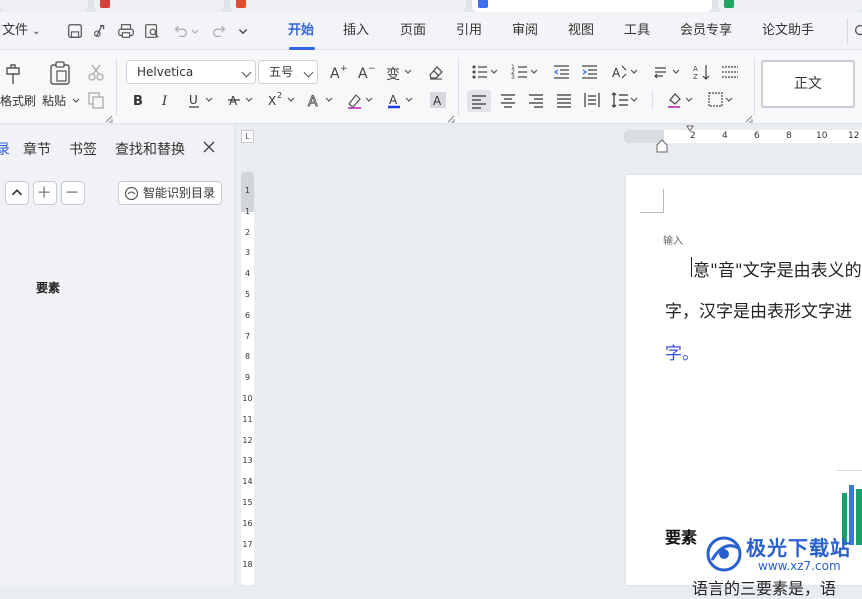 Image resolution: width=862 pixels, height=599 pixels. What do you see at coordinates (356, 31) in the screenshot?
I see `menu-tab-insert: 插入` at bounding box center [356, 31].